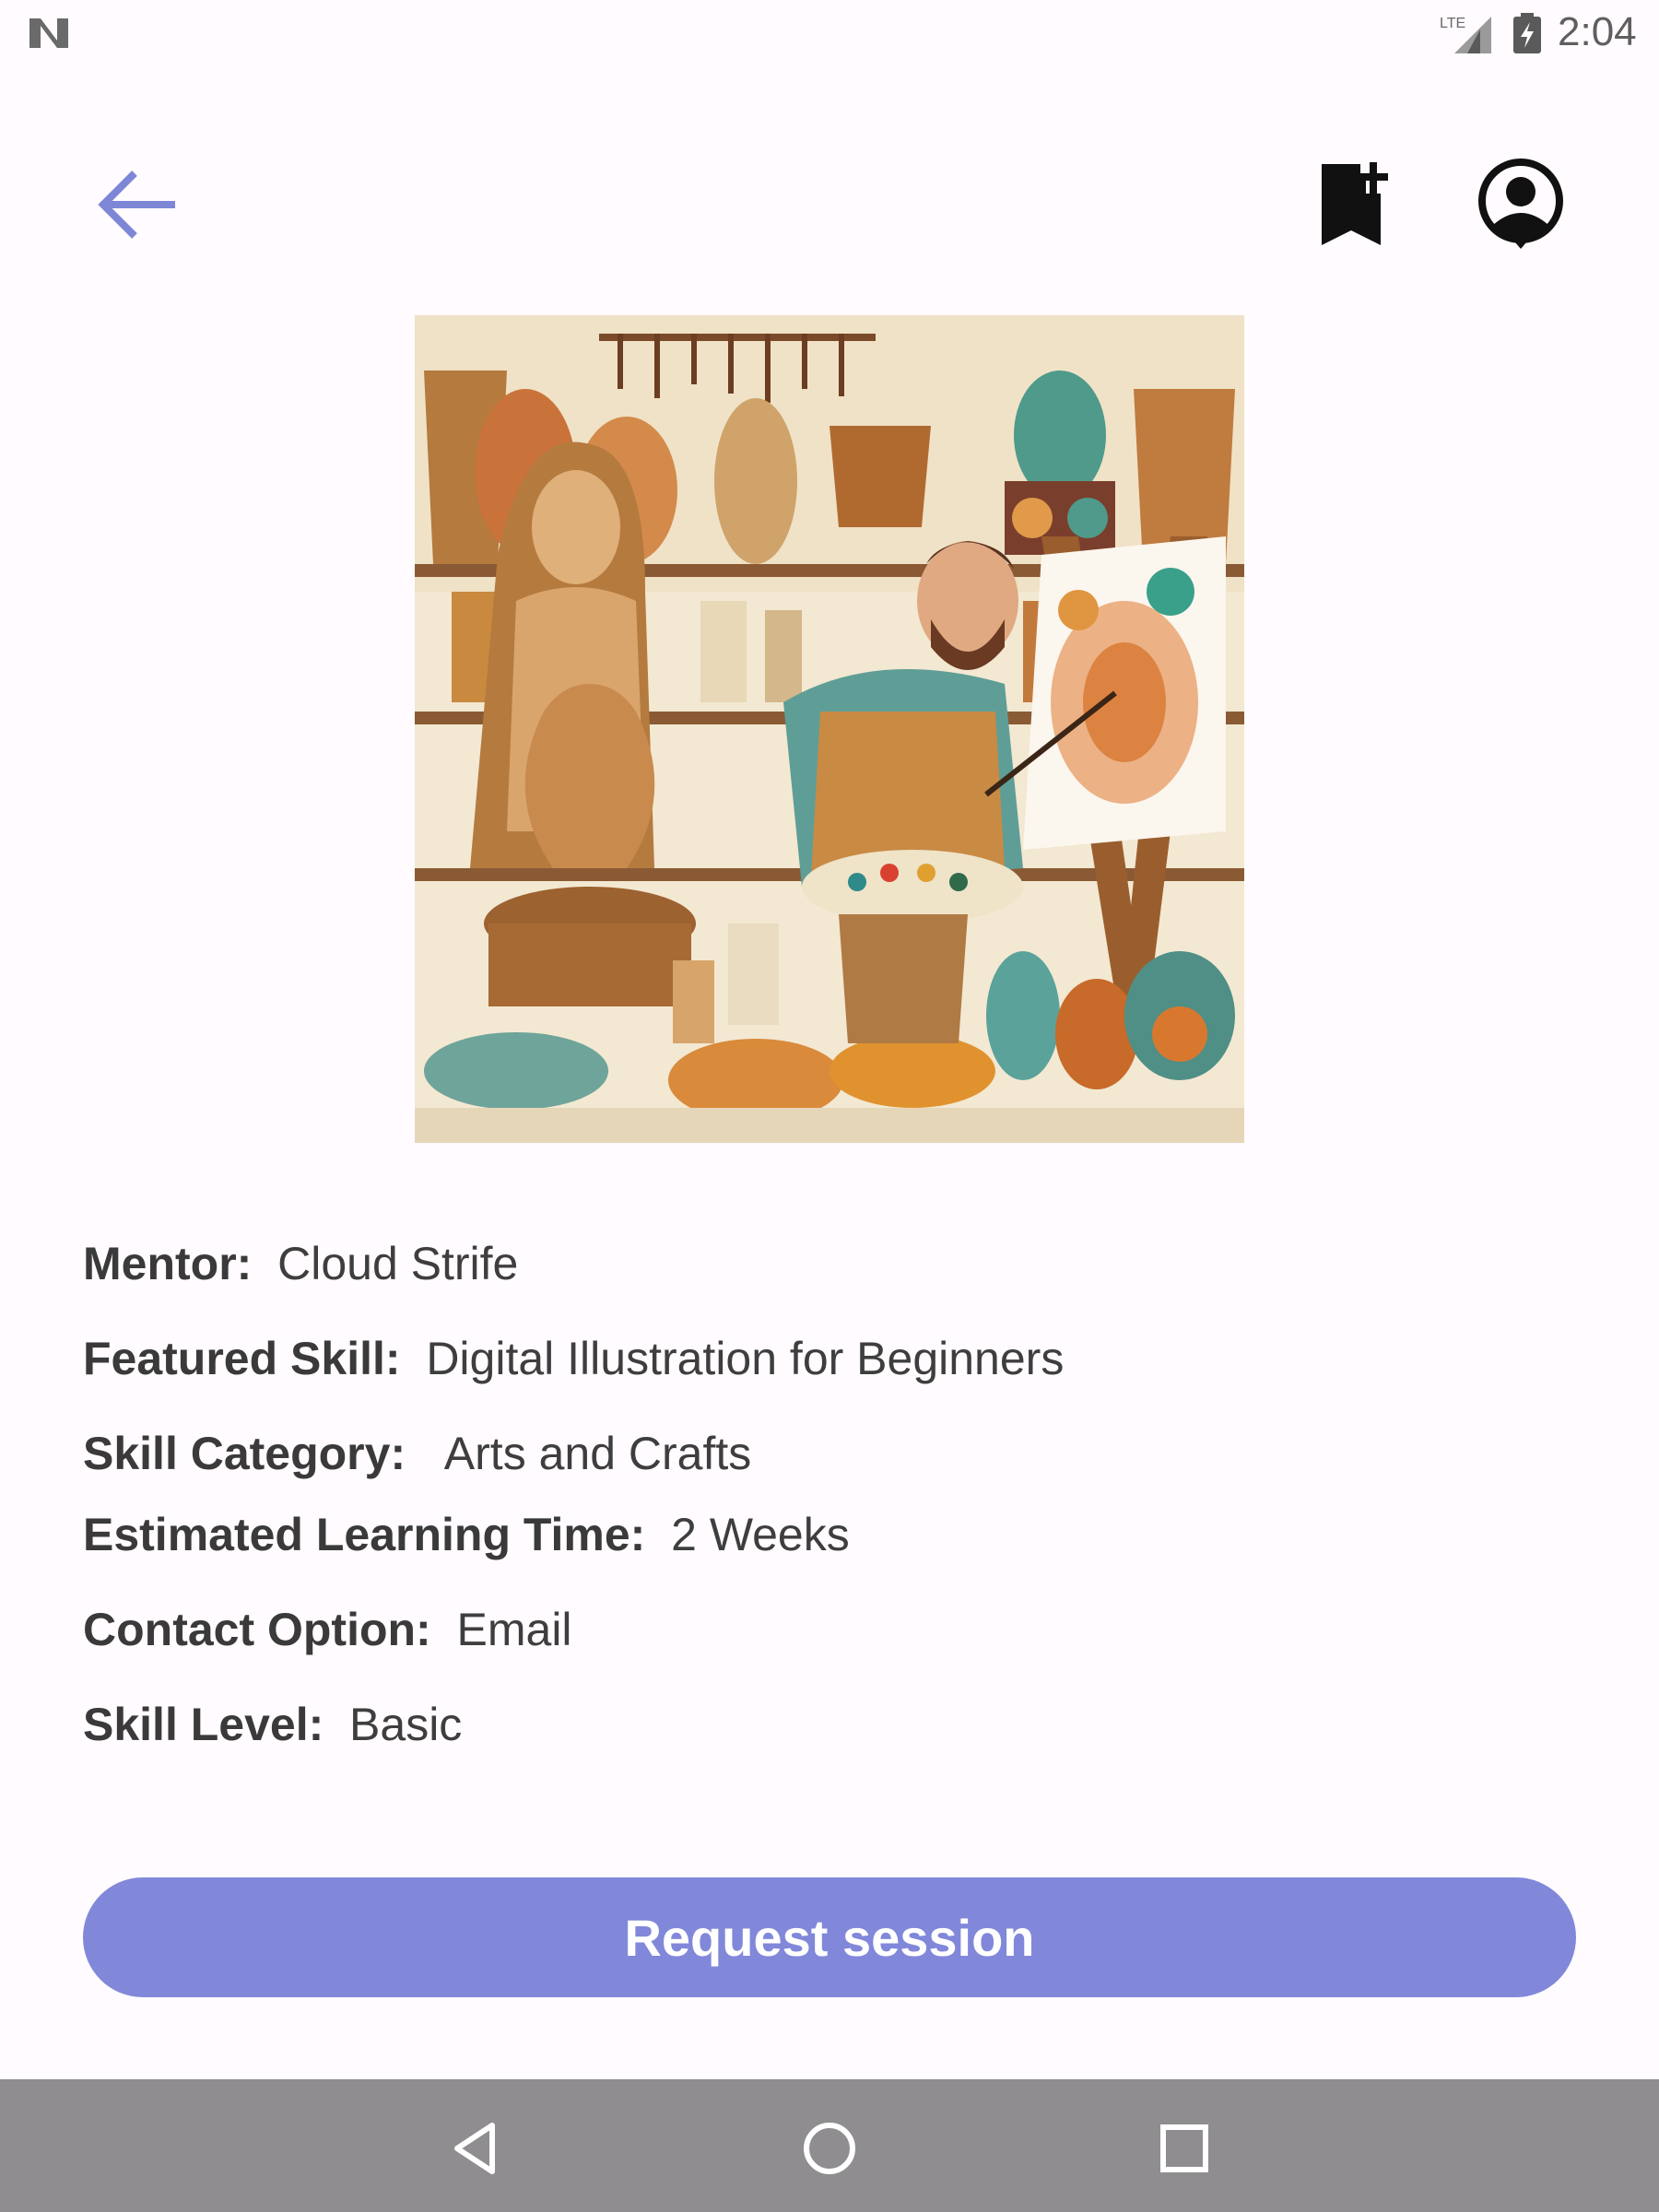  Describe the element at coordinates (398, 1263) in the screenshot. I see `mentor-value: Cloud Strife` at that location.